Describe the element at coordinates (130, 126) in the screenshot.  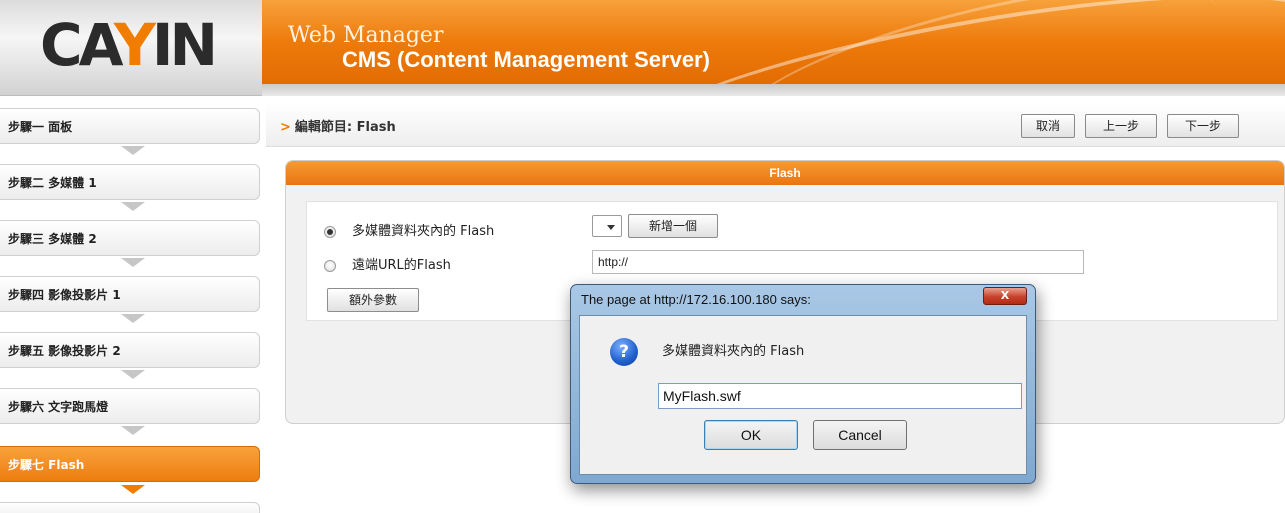
I see `sidebar-item-step-1: 步驟一 面板` at that location.